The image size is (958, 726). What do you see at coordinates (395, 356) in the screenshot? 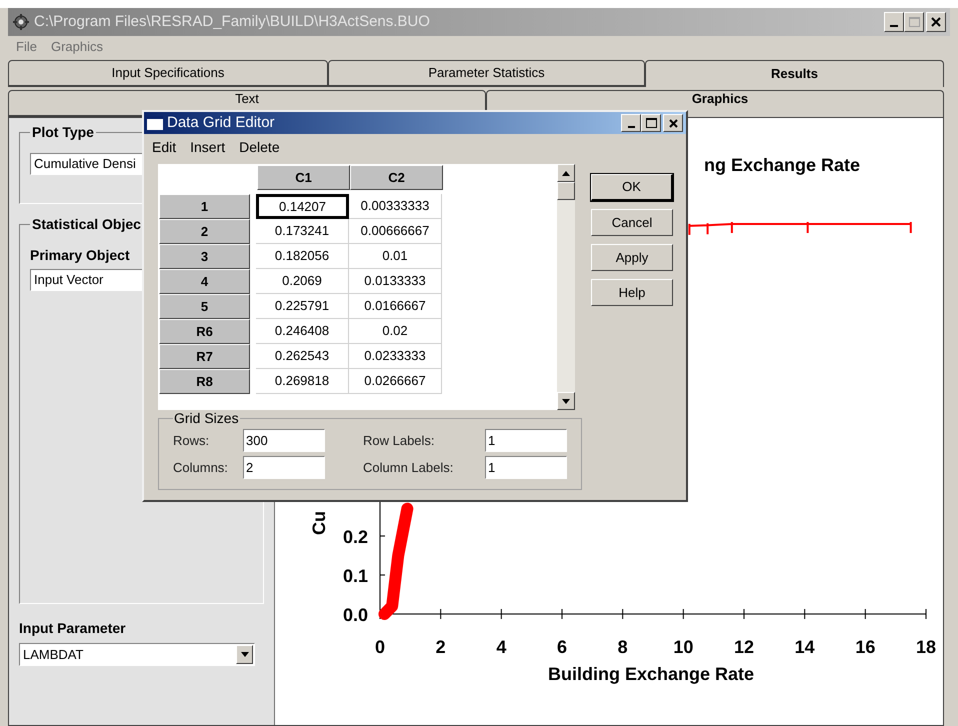
I see `table-cell: 0.0233333` at bounding box center [395, 356].